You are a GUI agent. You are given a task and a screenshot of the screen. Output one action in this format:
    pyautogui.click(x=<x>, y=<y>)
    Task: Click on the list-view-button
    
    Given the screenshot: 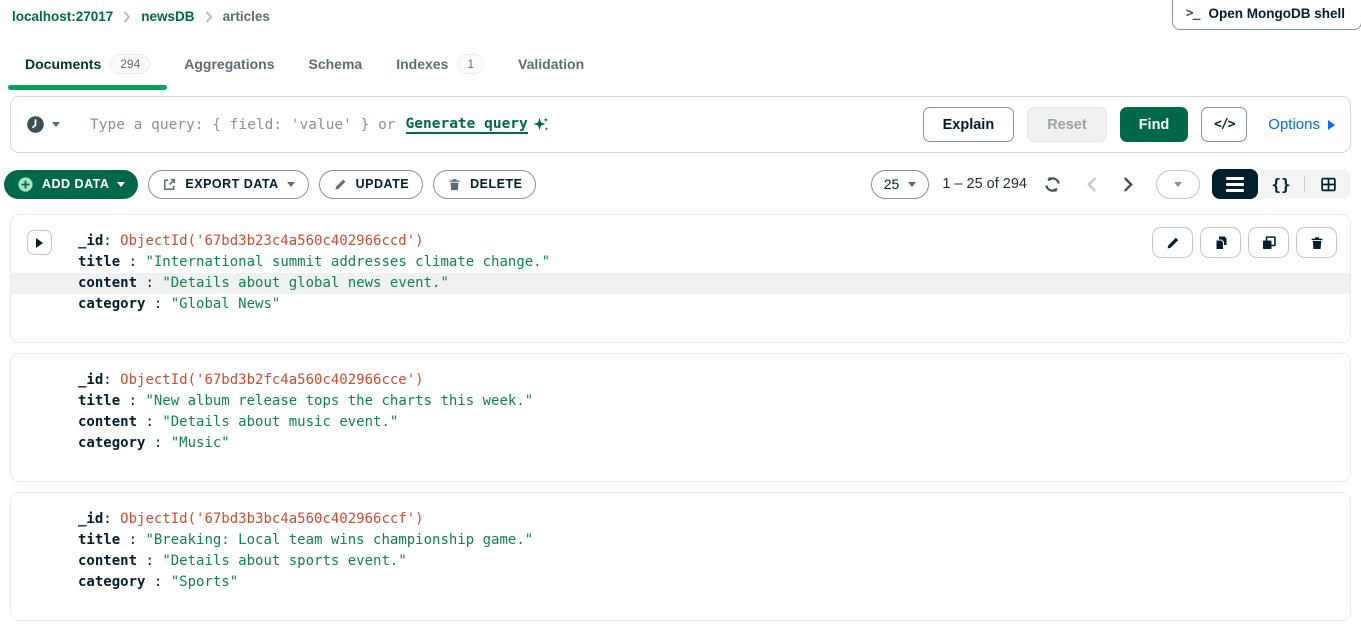 What is the action you would take?
    pyautogui.click(x=1235, y=184)
    